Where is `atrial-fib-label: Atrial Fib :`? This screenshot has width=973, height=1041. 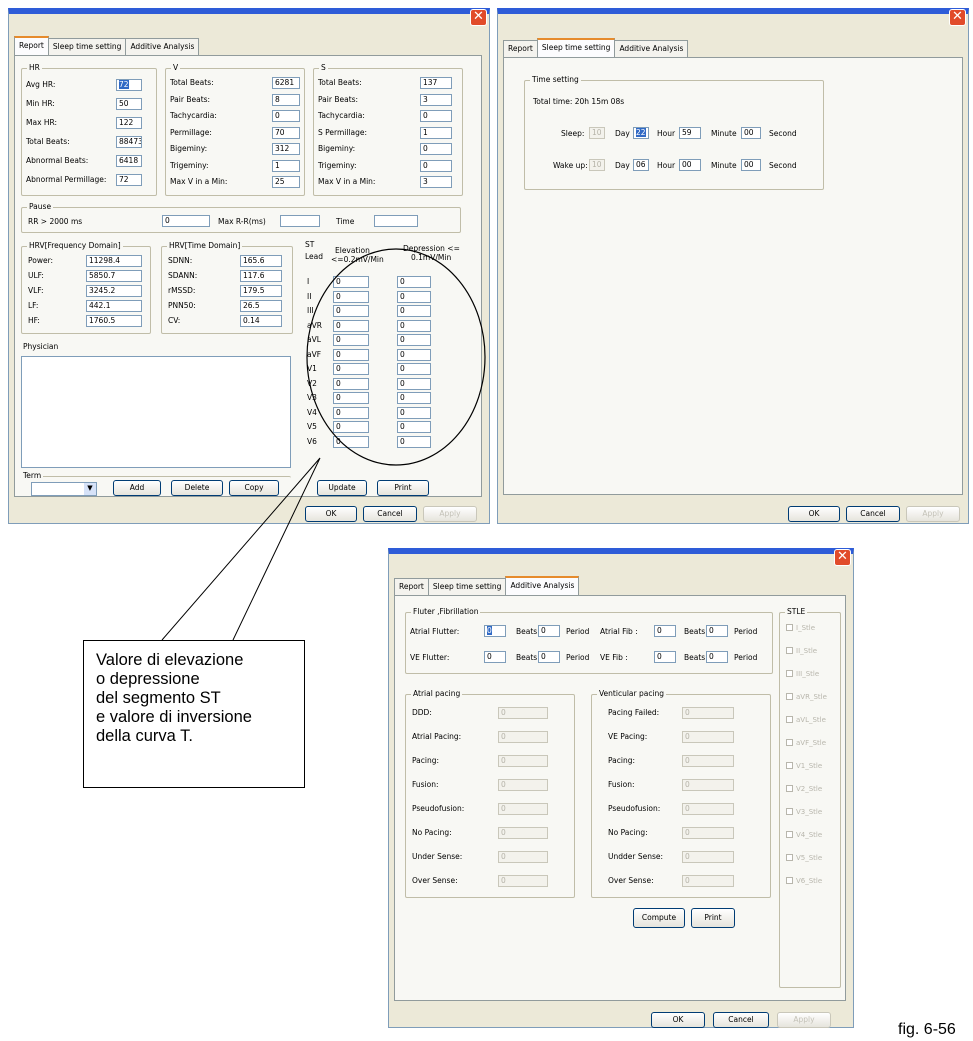
atrial-fib-label: Atrial Fib : is located at coordinates (619, 631).